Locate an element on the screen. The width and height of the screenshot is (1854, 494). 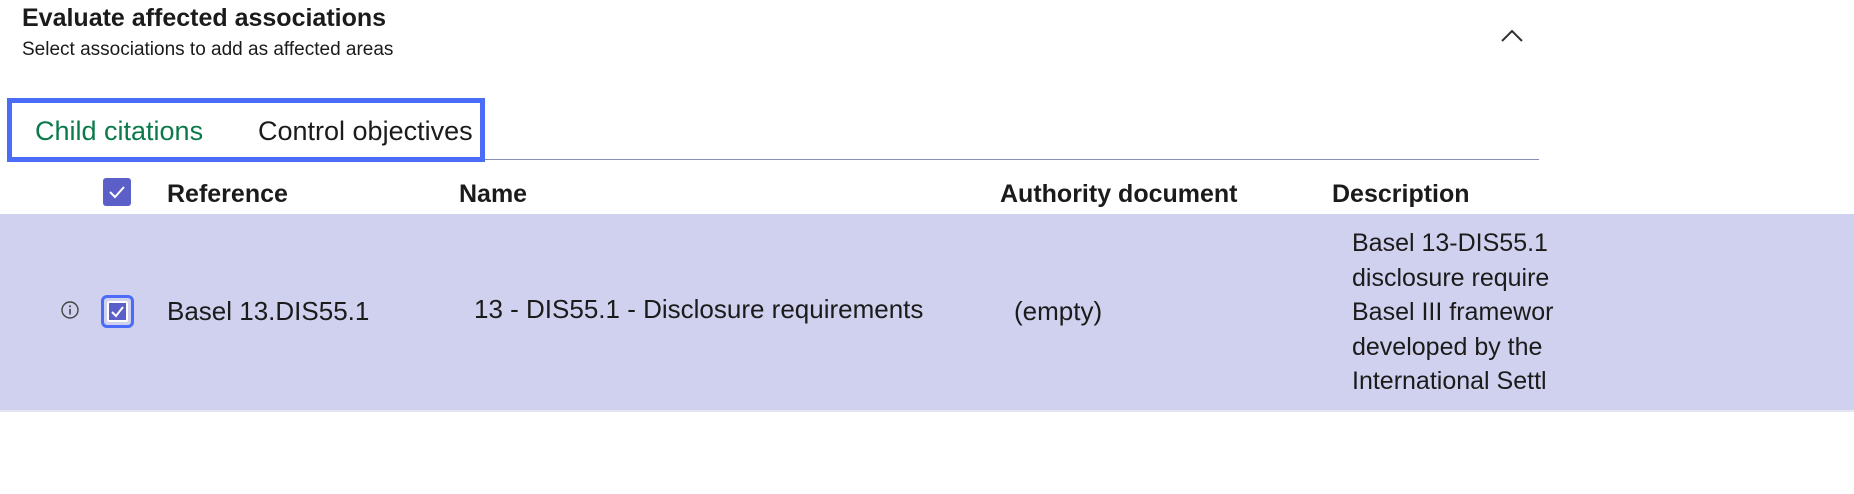
column-header-name: Name is located at coordinates (493, 194).